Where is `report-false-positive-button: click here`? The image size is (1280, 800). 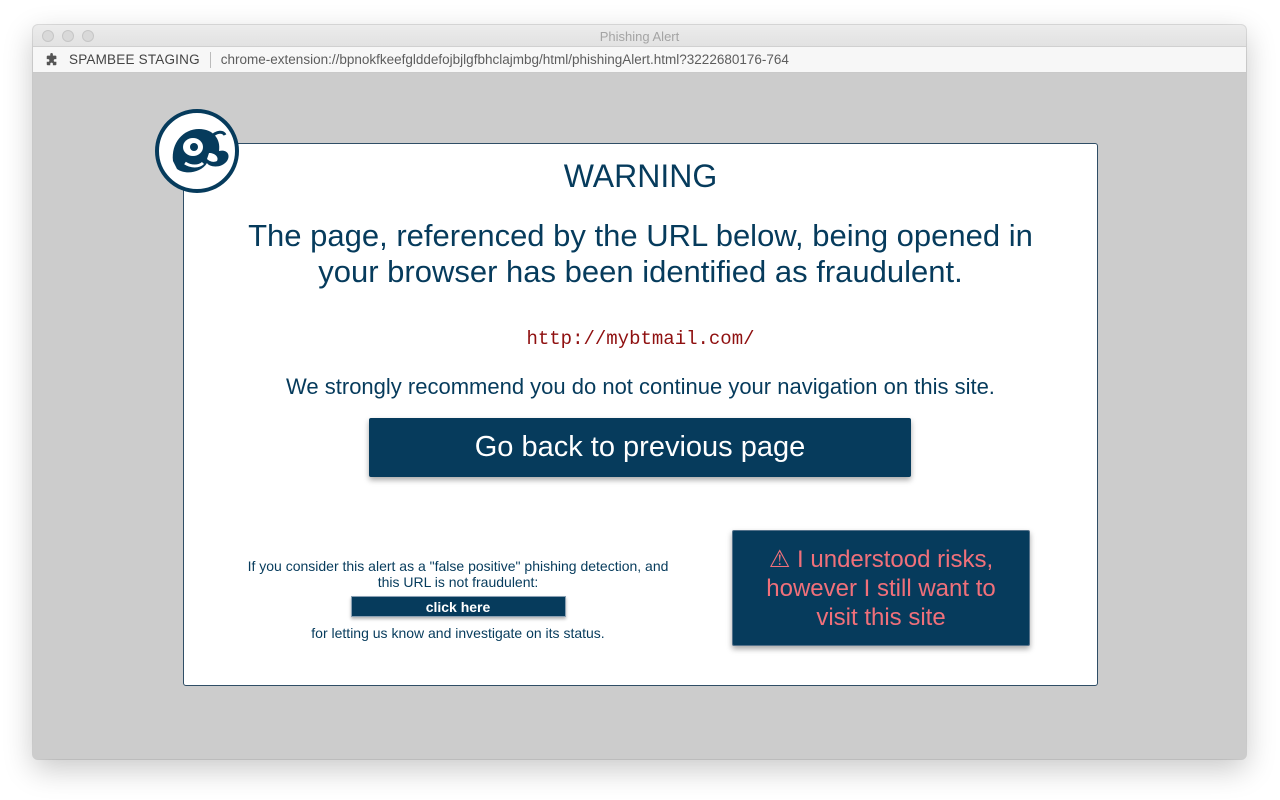 report-false-positive-button: click here is located at coordinates (458, 606).